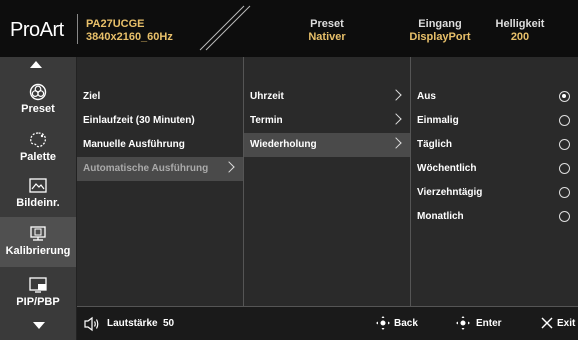  Describe the element at coordinates (38, 140) in the screenshot. I see `palette-icon` at that location.